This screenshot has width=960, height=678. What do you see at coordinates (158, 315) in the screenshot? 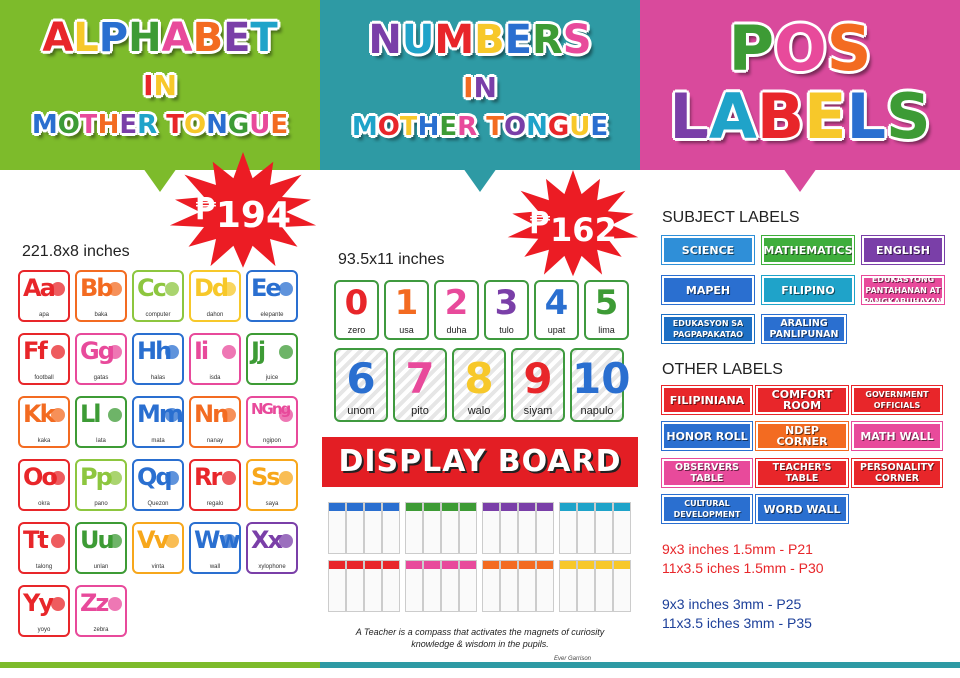
I see `card-word: computer` at bounding box center [158, 315].